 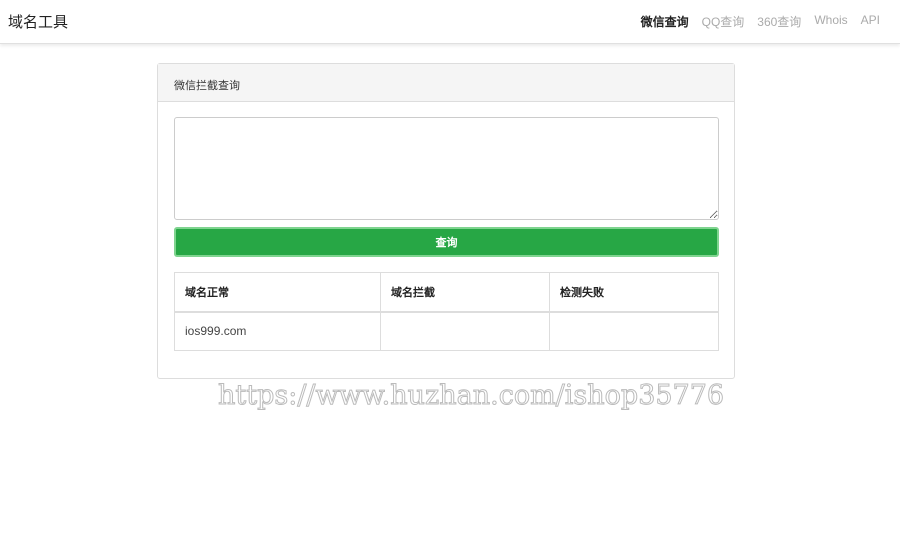 What do you see at coordinates (446, 168) in the screenshot?
I see `domain-input` at bounding box center [446, 168].